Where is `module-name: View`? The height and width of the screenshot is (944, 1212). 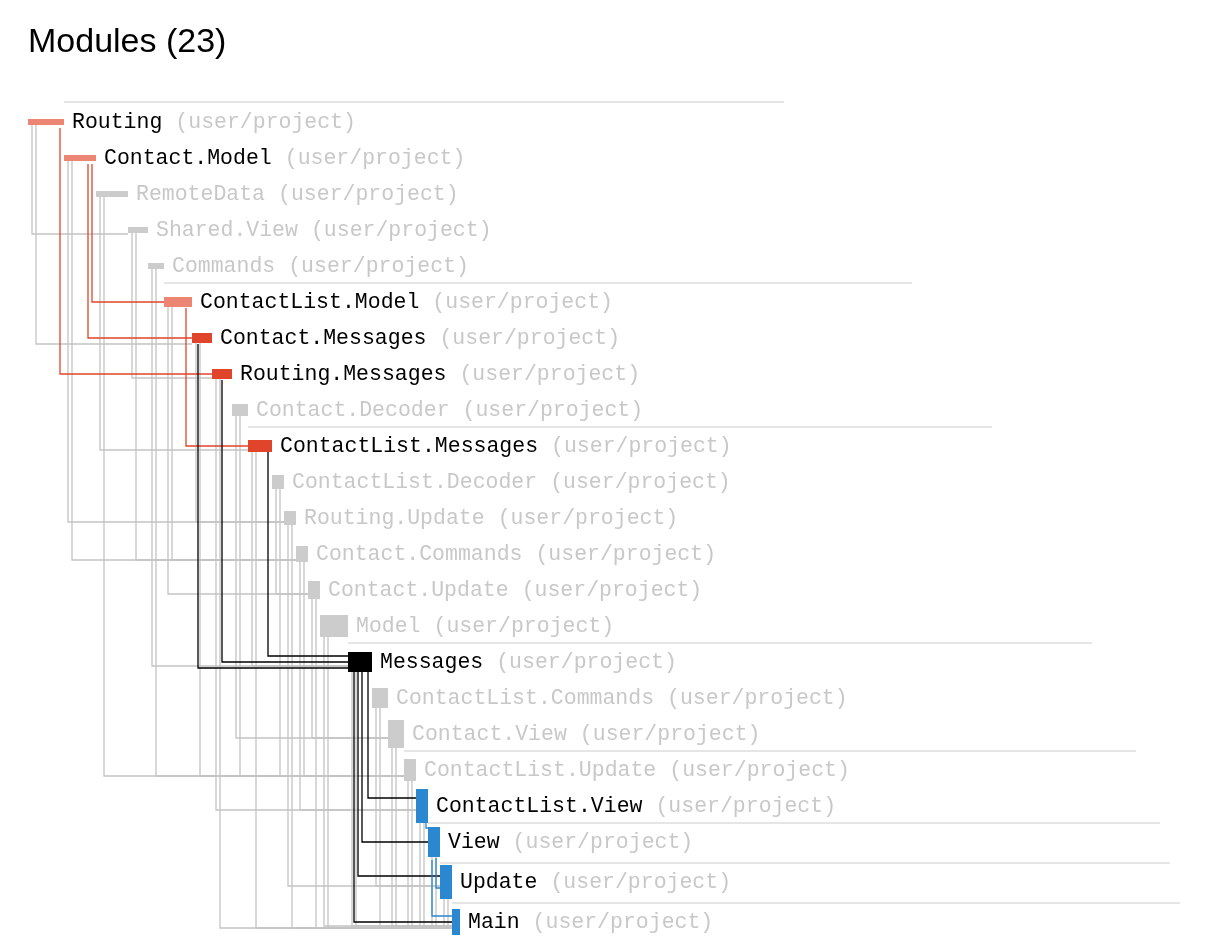 module-name: View is located at coordinates (474, 842).